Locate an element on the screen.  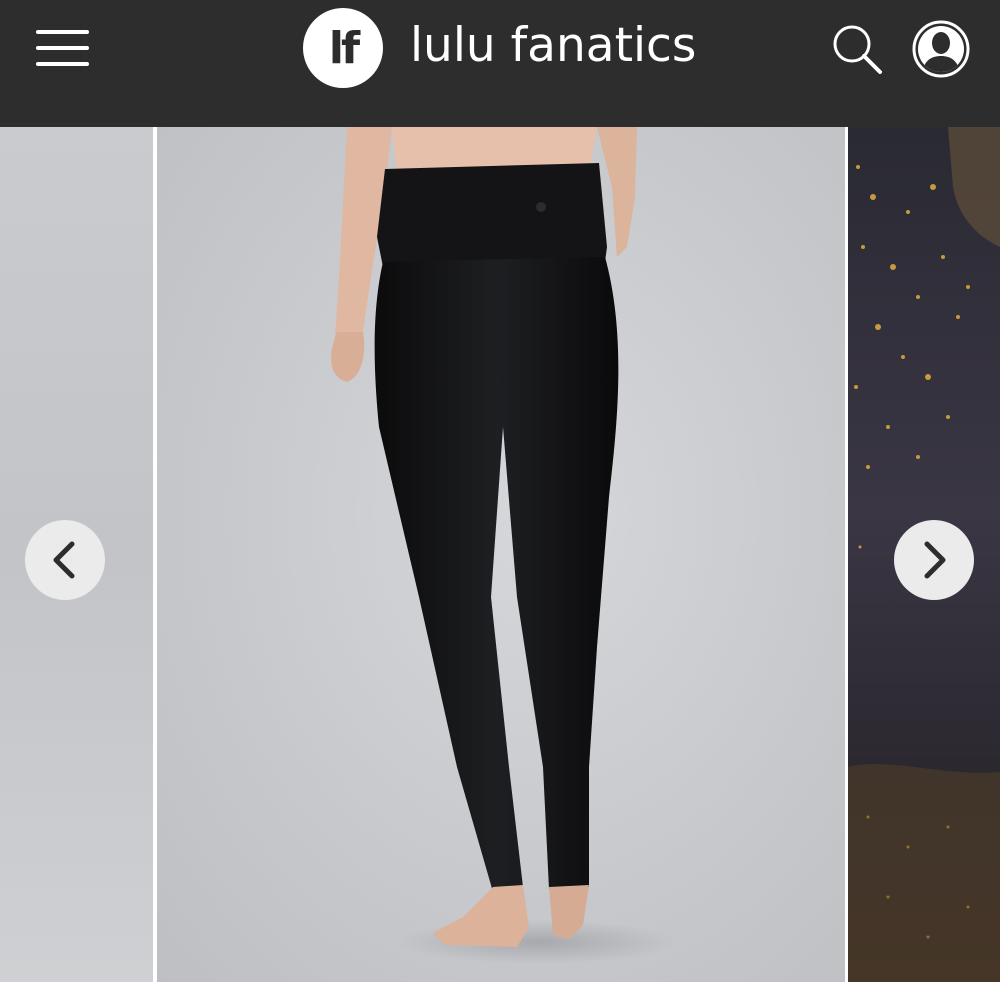
hamburger-menu-icon is located at coordinates (62, 47).